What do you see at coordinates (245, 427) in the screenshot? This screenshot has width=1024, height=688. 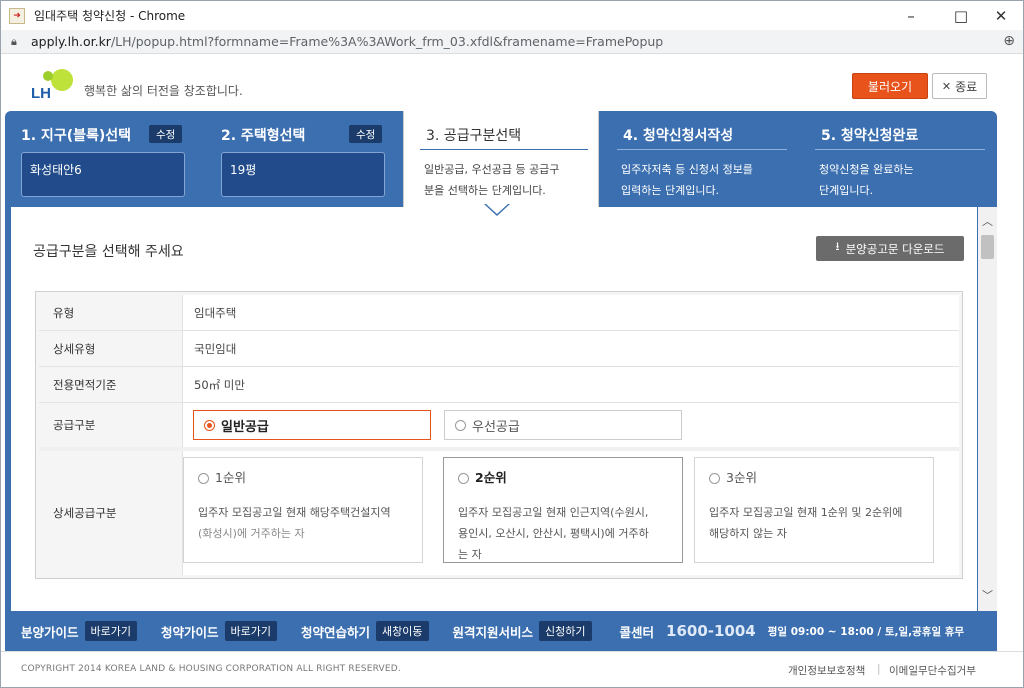 I see `radio-label: 일반공급` at bounding box center [245, 427].